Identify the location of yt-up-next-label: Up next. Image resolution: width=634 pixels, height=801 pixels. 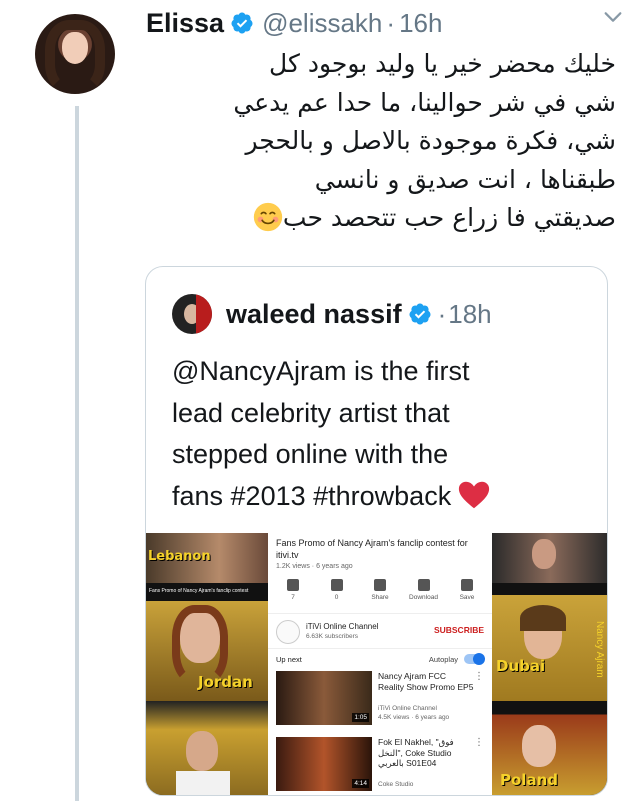
(289, 659).